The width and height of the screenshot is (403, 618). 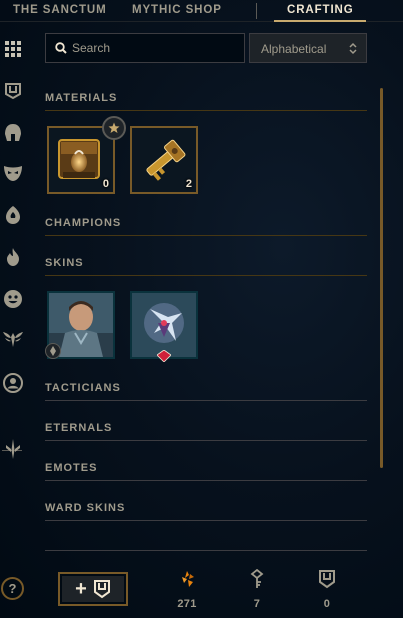 I want to click on winged-icon, so click(x=13, y=339).